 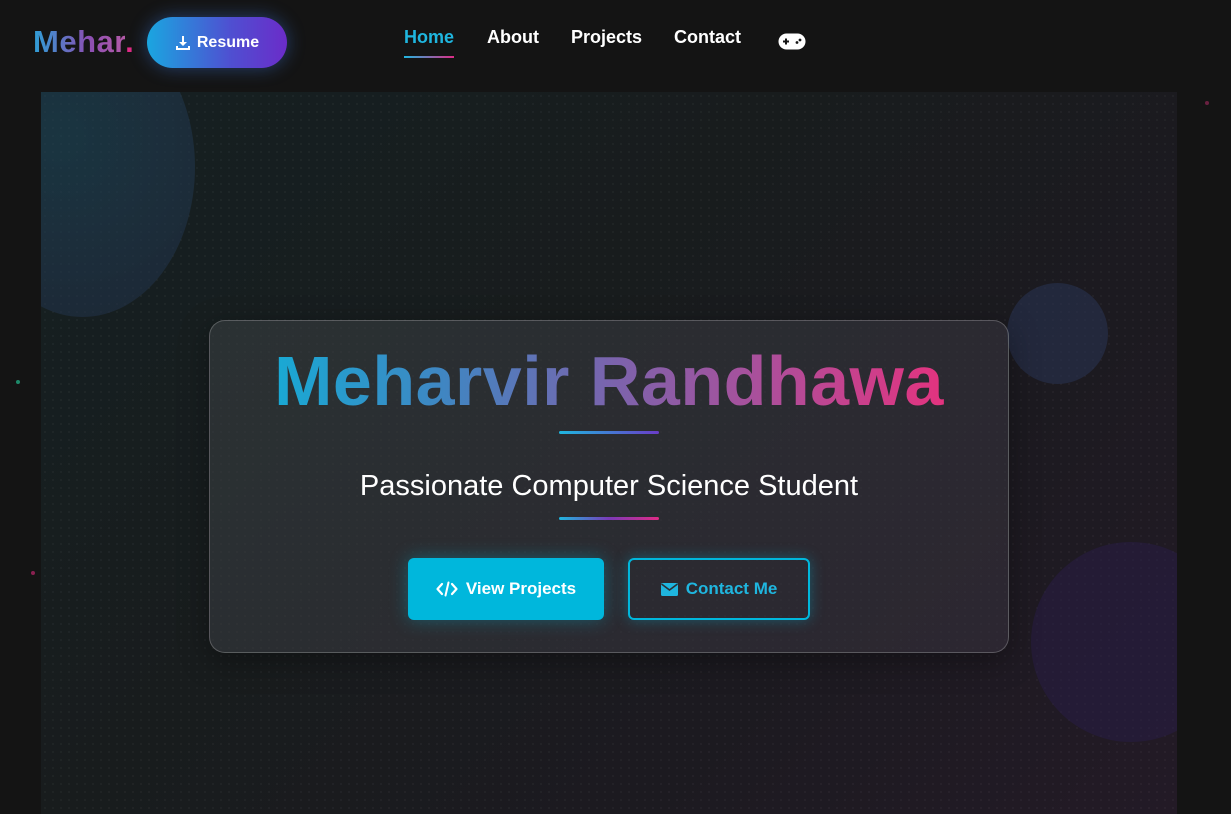 I want to click on logo-text: Mehar, so click(x=79, y=41).